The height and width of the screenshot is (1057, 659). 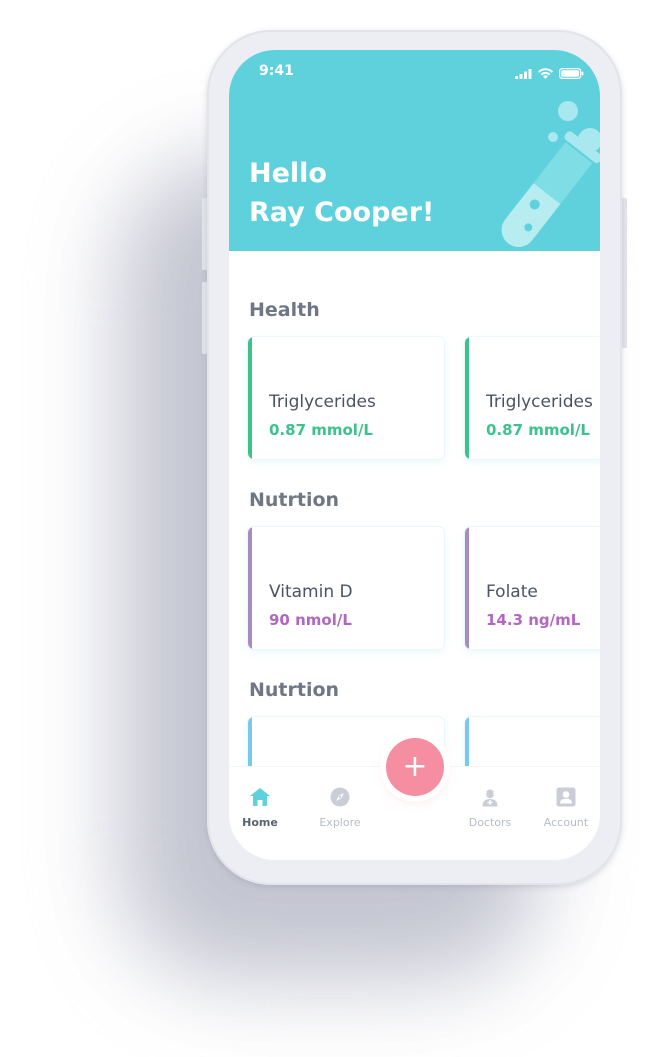 I want to click on greeting-line-1: Hello, so click(x=288, y=173).